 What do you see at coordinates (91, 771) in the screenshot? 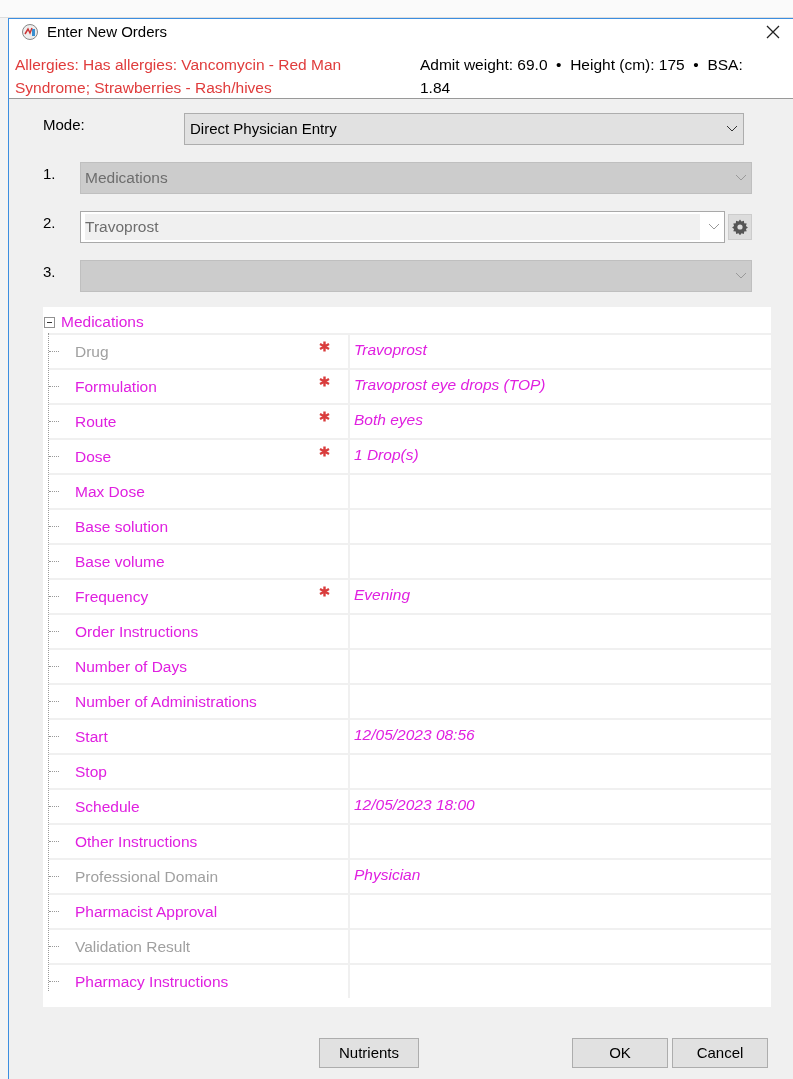
I see `field-label: Stop` at bounding box center [91, 771].